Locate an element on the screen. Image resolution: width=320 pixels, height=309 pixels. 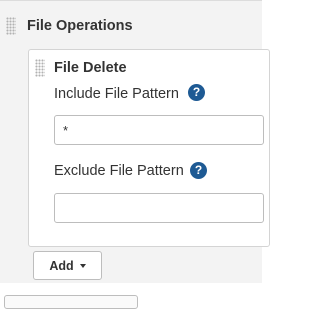
exclude-file-pattern-input is located at coordinates (159, 208).